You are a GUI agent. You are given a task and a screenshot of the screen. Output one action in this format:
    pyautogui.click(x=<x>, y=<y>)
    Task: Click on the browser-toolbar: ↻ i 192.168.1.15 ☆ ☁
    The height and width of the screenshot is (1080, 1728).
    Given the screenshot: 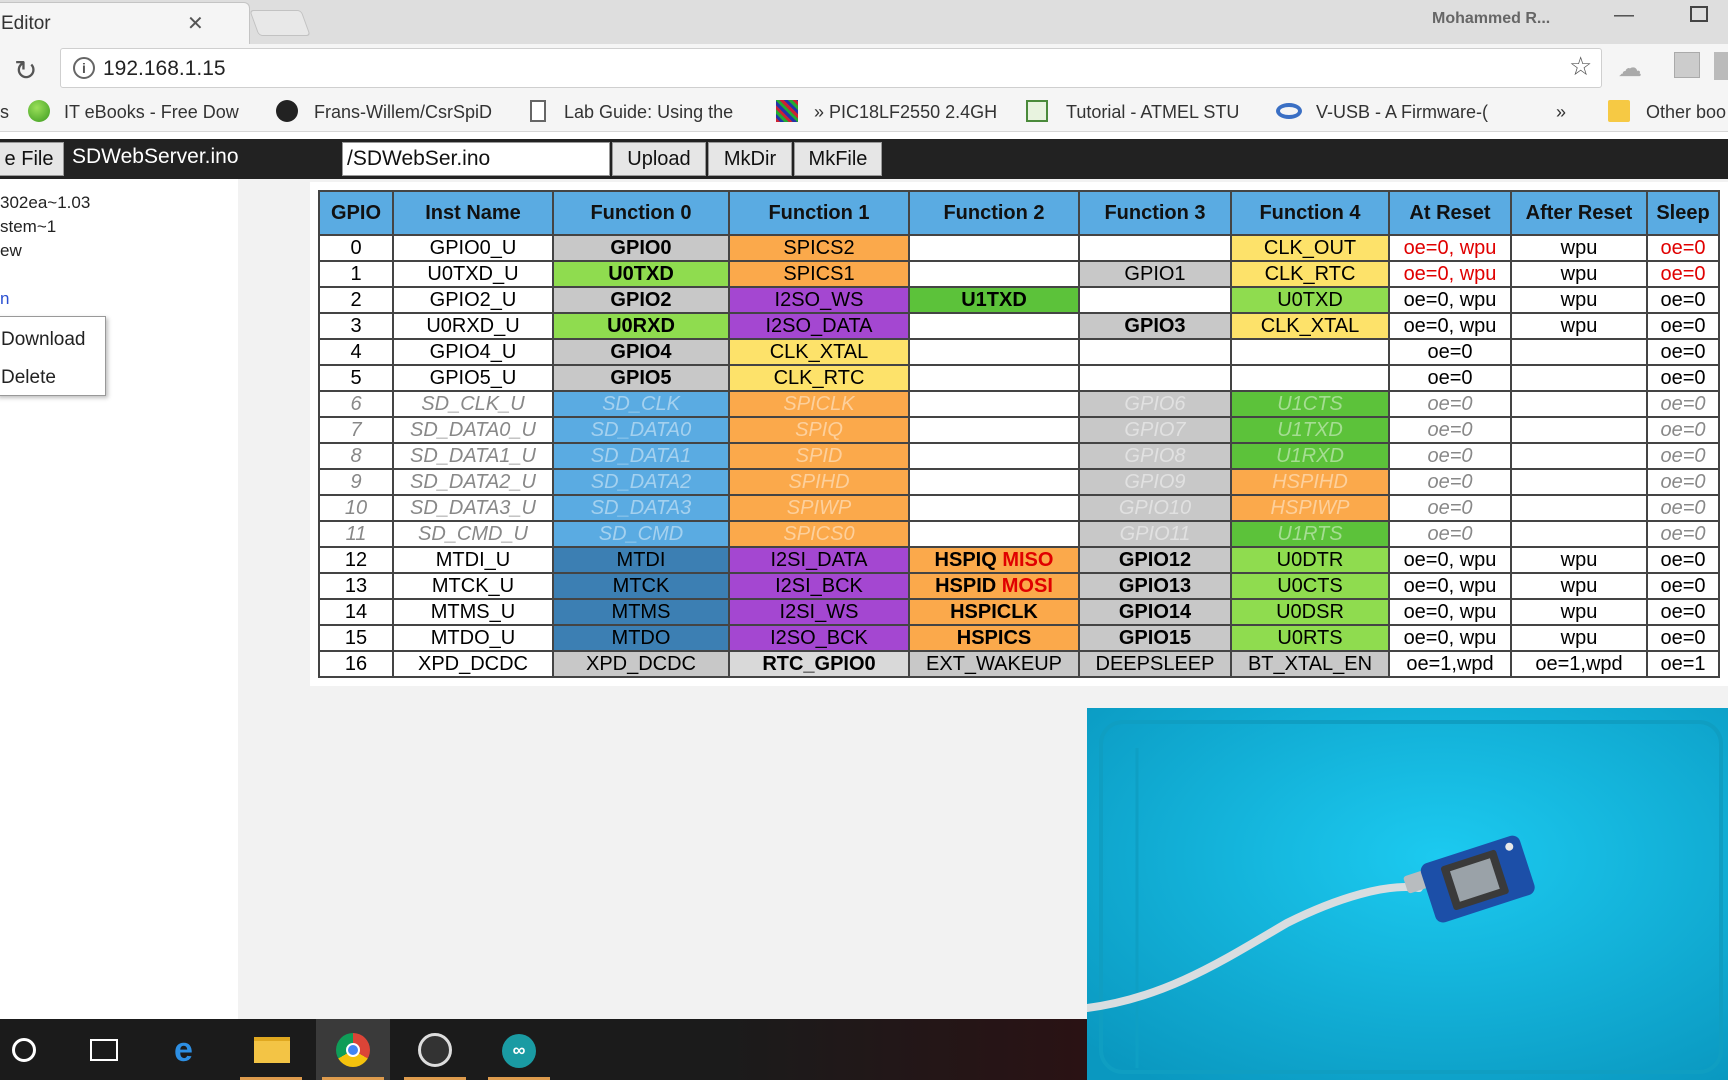 What is the action you would take?
    pyautogui.click(x=864, y=69)
    